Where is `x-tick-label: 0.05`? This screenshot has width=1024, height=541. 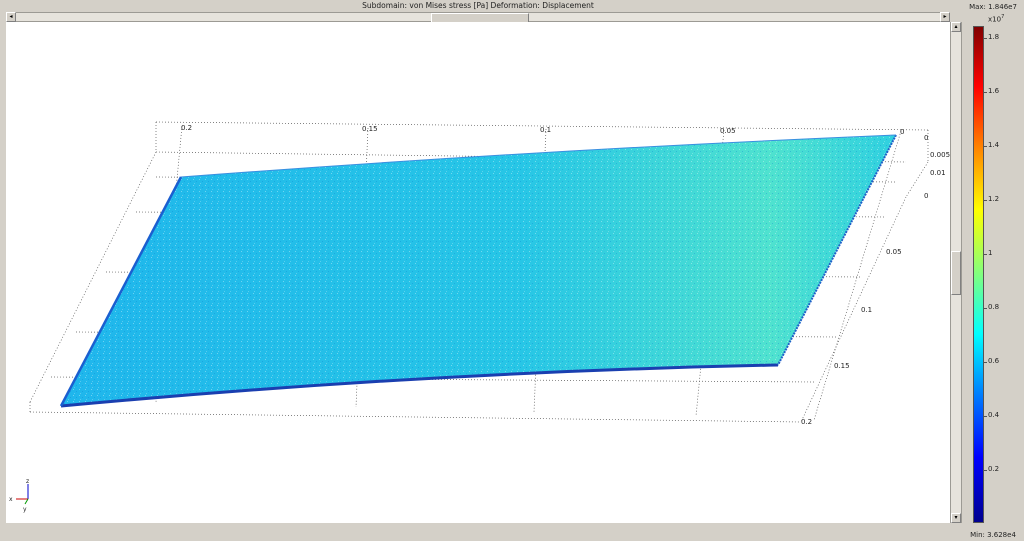
x-tick-label: 0.05 is located at coordinates (728, 131).